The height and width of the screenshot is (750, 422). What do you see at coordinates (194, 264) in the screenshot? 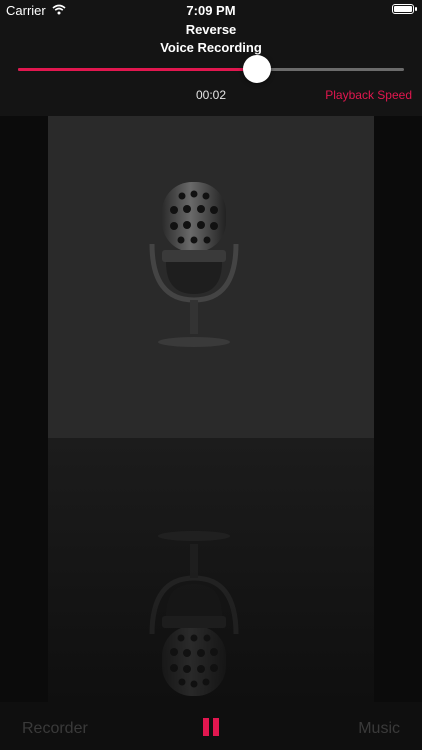
I see `microphone-icon` at bounding box center [194, 264].